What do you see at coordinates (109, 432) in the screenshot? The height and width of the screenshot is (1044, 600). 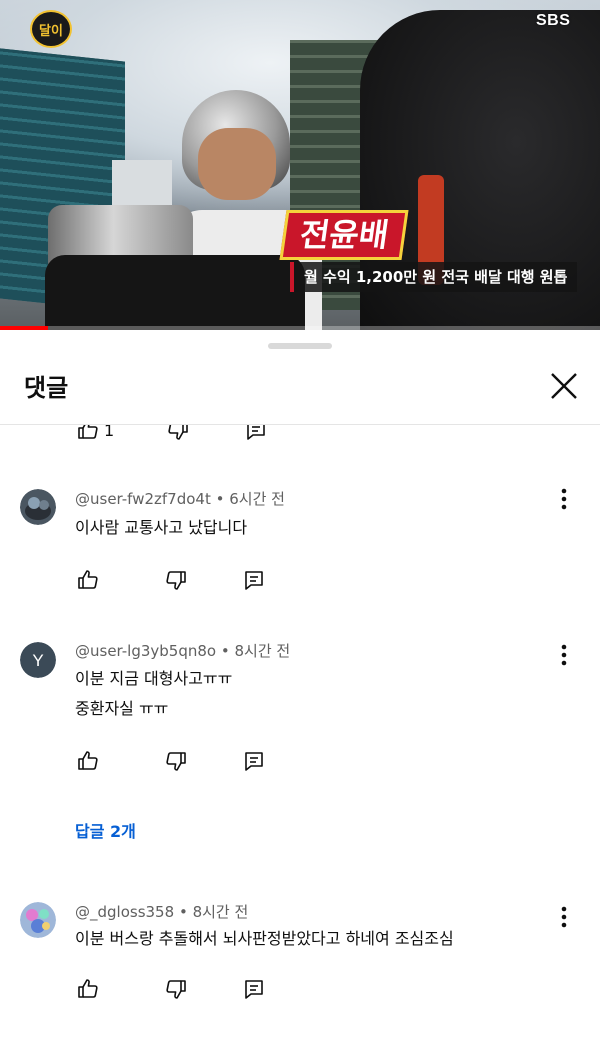 I see `like-count: 1` at bounding box center [109, 432].